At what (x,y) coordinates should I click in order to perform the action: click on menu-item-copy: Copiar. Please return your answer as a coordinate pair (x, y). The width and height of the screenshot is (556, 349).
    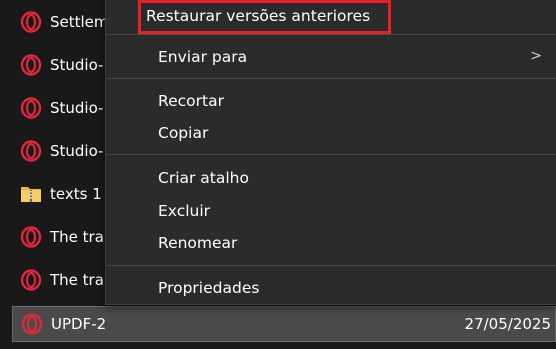
    Looking at the image, I should click on (331, 133).